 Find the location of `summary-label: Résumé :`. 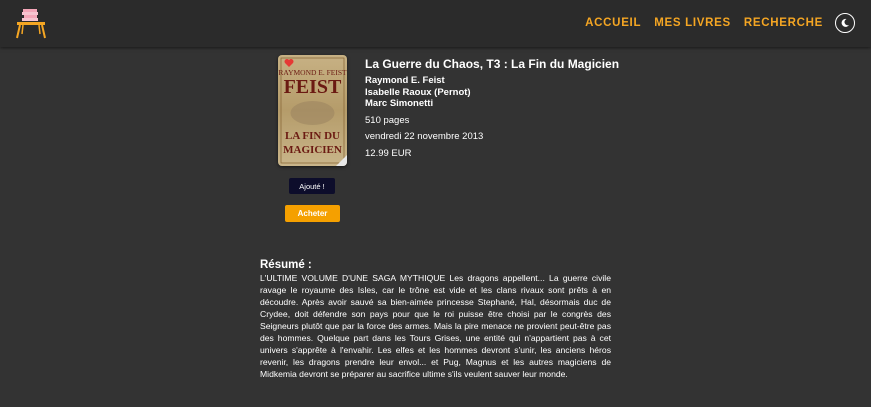

summary-label: Résumé : is located at coordinates (286, 265).